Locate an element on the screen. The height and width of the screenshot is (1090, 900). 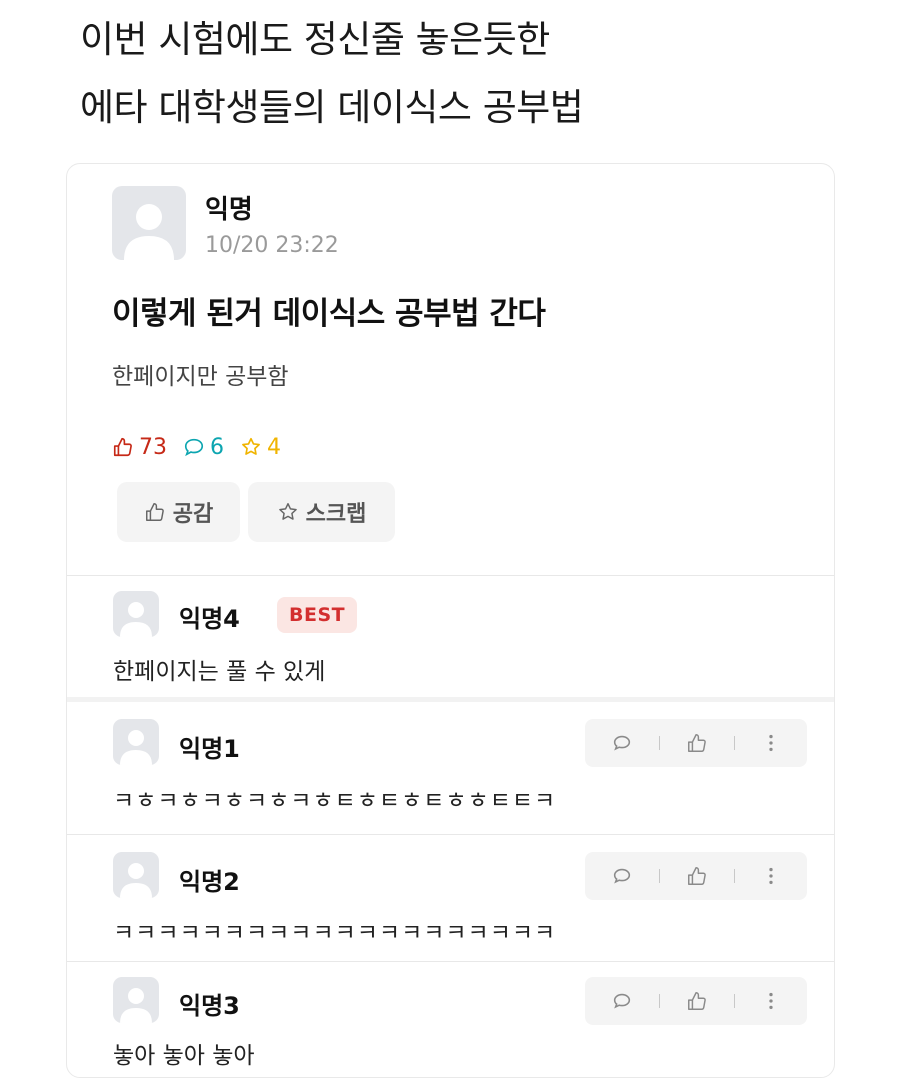
like-button-label: 공감 is located at coordinates (193, 514).